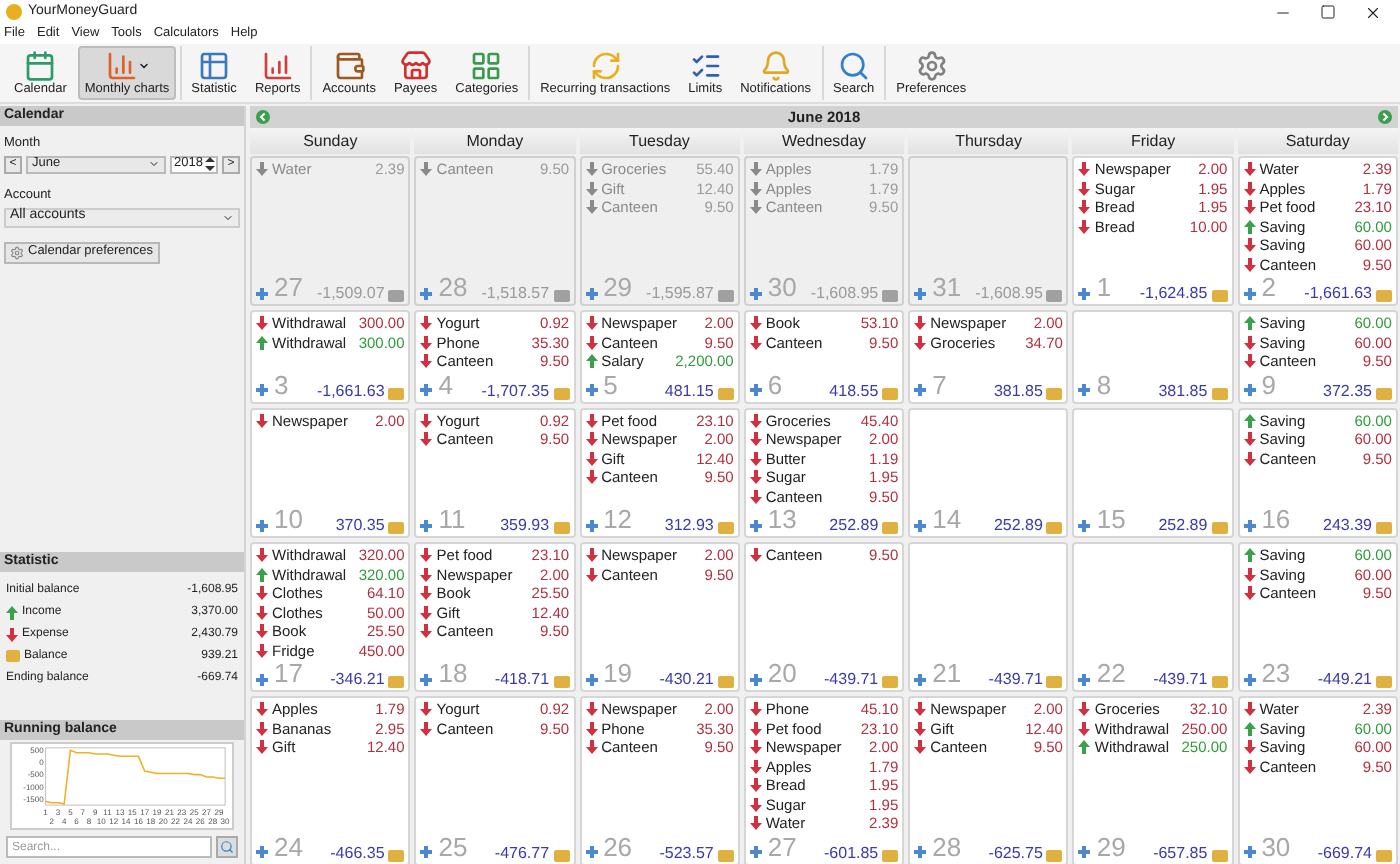  I want to click on day-number: 6, so click(775, 385).